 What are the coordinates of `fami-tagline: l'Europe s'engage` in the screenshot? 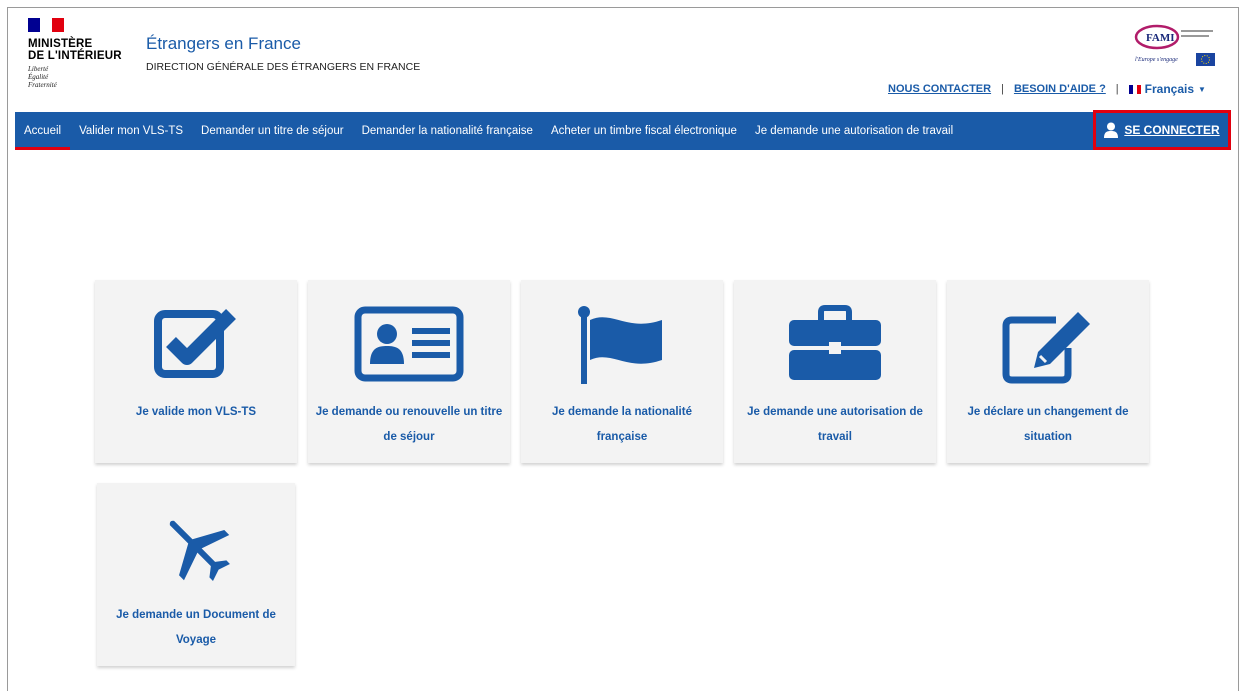 It's located at (1156, 60).